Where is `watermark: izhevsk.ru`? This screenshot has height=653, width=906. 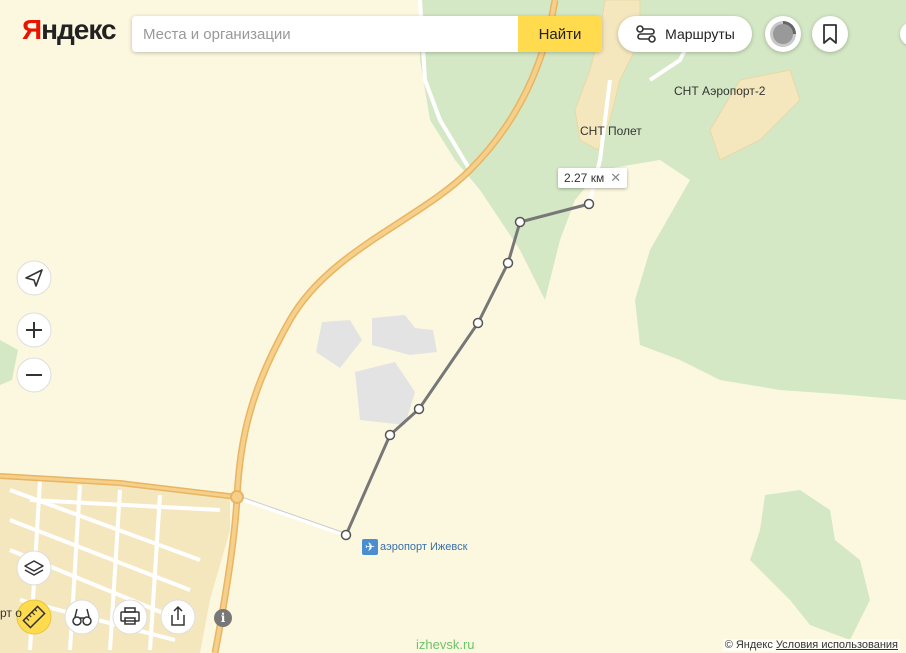 watermark: izhevsk.ru is located at coordinates (445, 644).